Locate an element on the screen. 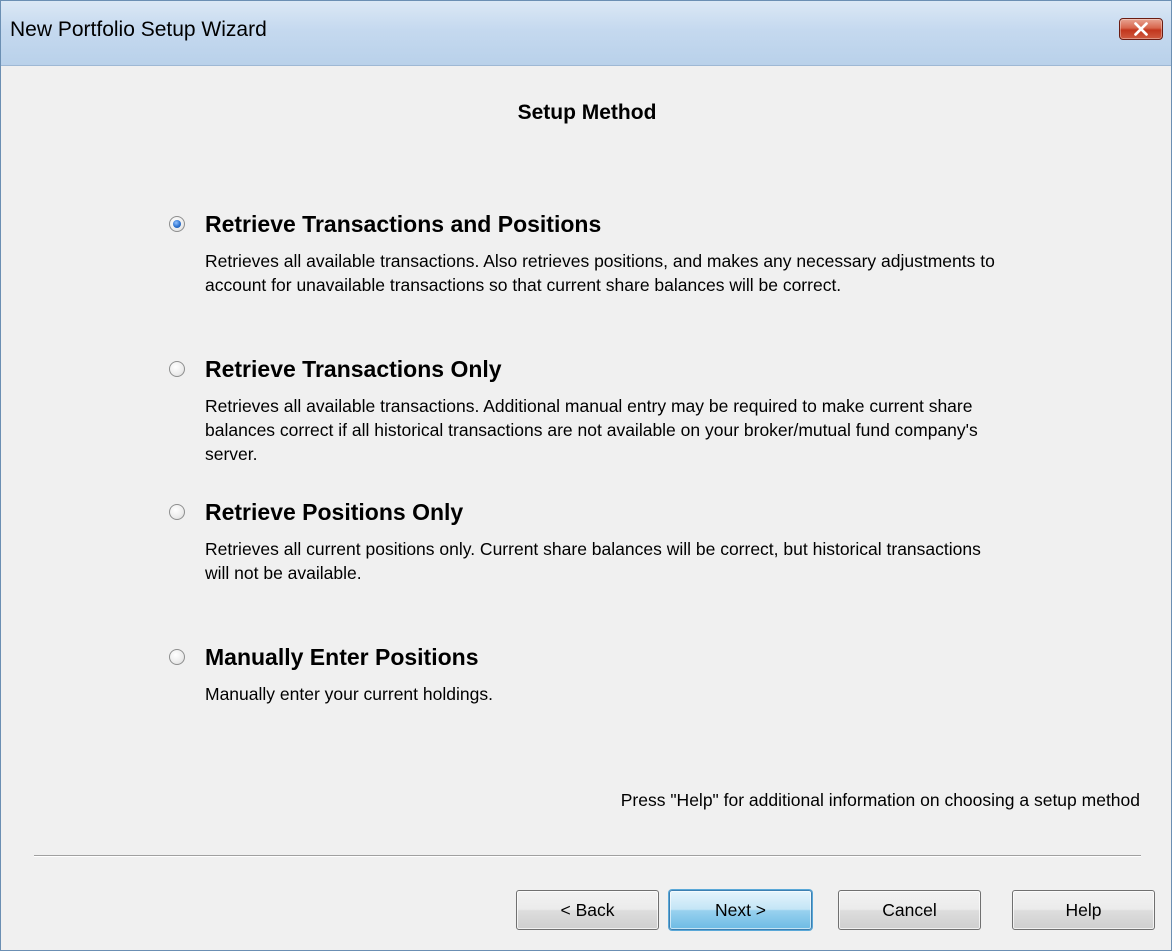 The image size is (1172, 951). radio-manually-enter is located at coordinates (177, 657).